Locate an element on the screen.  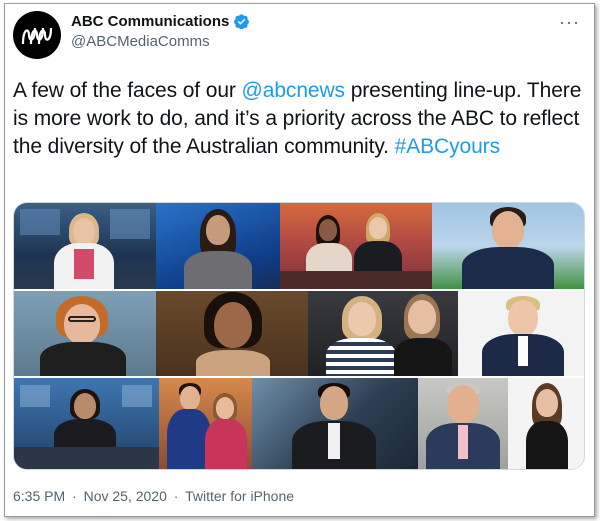
abc-logo-icon is located at coordinates (37, 36).